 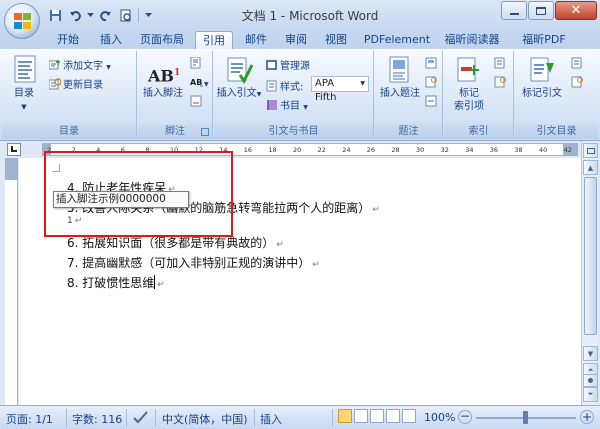 What do you see at coordinates (108, 67) in the screenshot?
I see `chevron-down-icon: ▼` at bounding box center [108, 67].